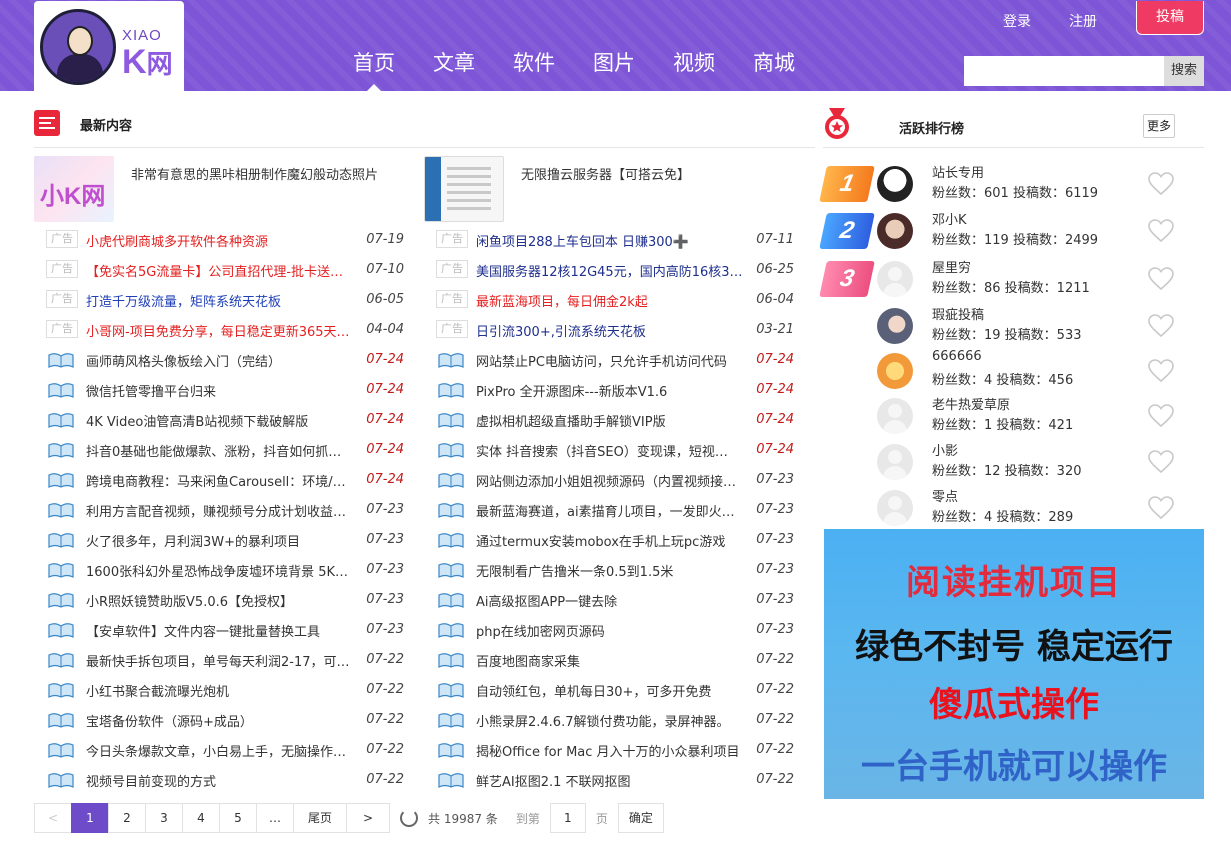  I want to click on featured-item: 小K网 非常有意思的黑咔相册制作魔幻般动态照片, so click(224, 189).